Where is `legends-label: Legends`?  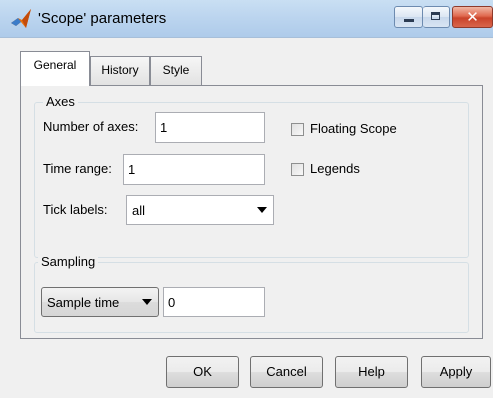 legends-label: Legends is located at coordinates (335, 168).